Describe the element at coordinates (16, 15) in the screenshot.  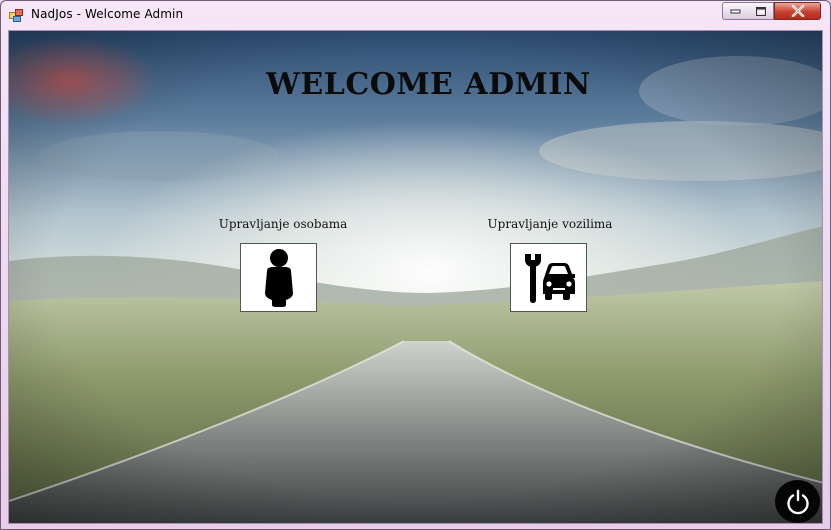
I see `app-icon` at that location.